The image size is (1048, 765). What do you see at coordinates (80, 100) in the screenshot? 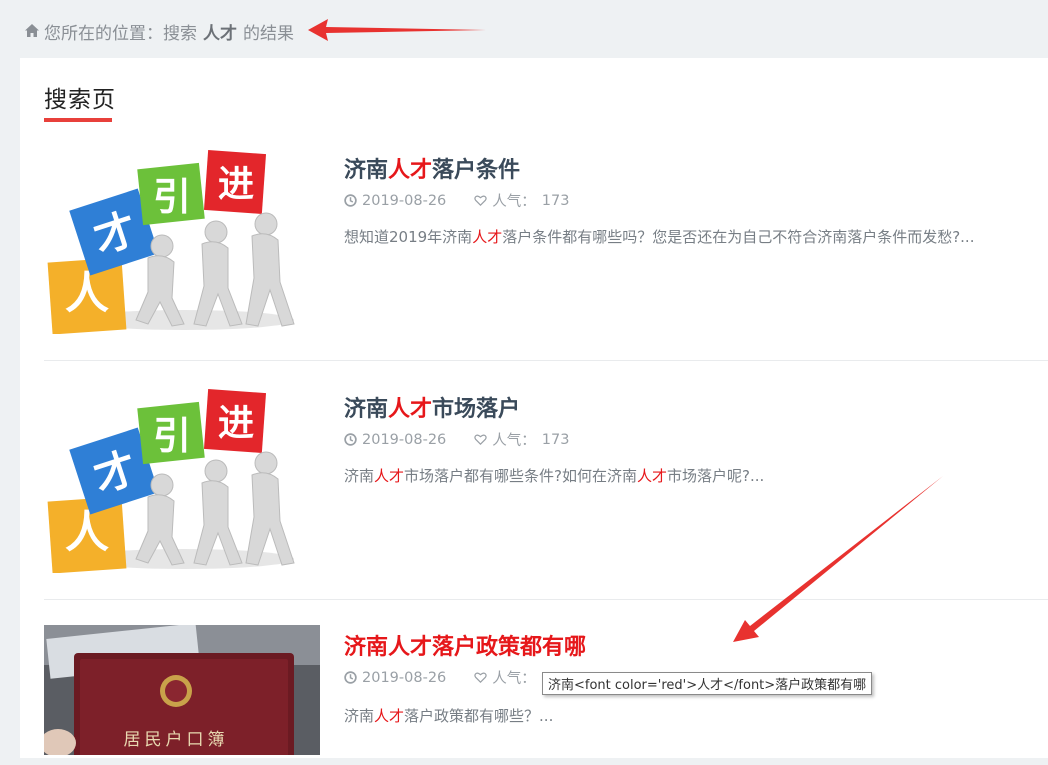
I see `page-title: 搜索页` at bounding box center [80, 100].